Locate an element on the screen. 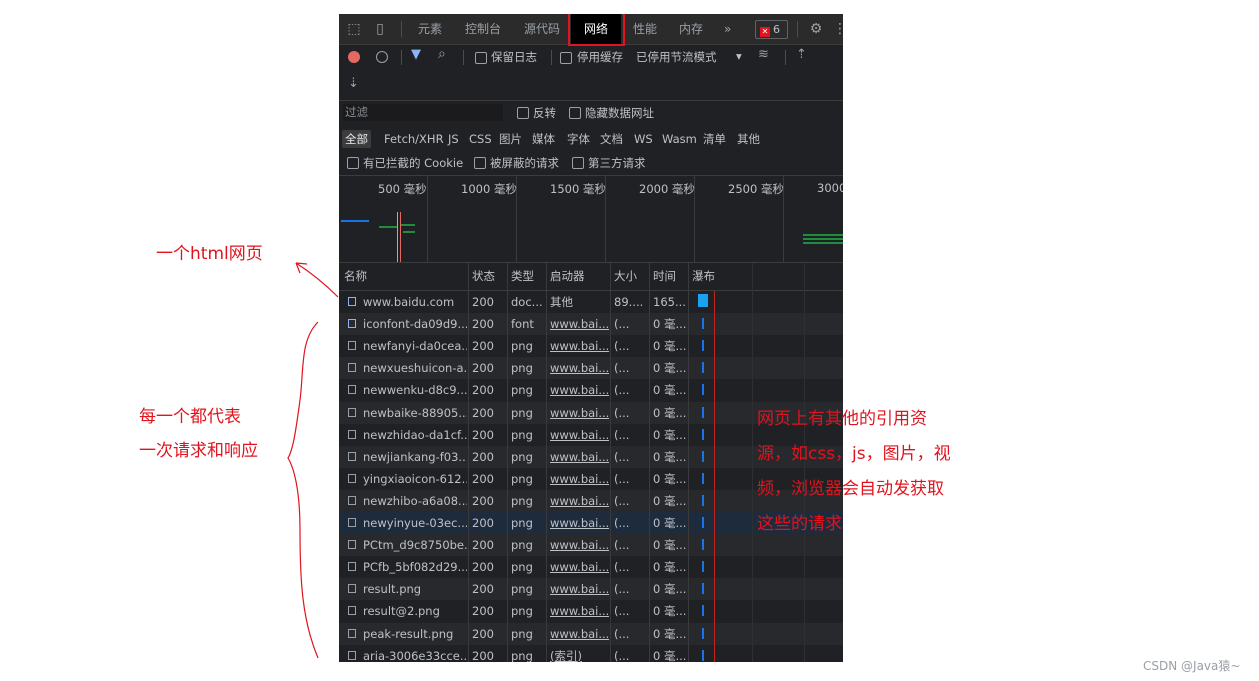 The width and height of the screenshot is (1259, 681). annotation-drawing-layer is located at coordinates (313, 460).